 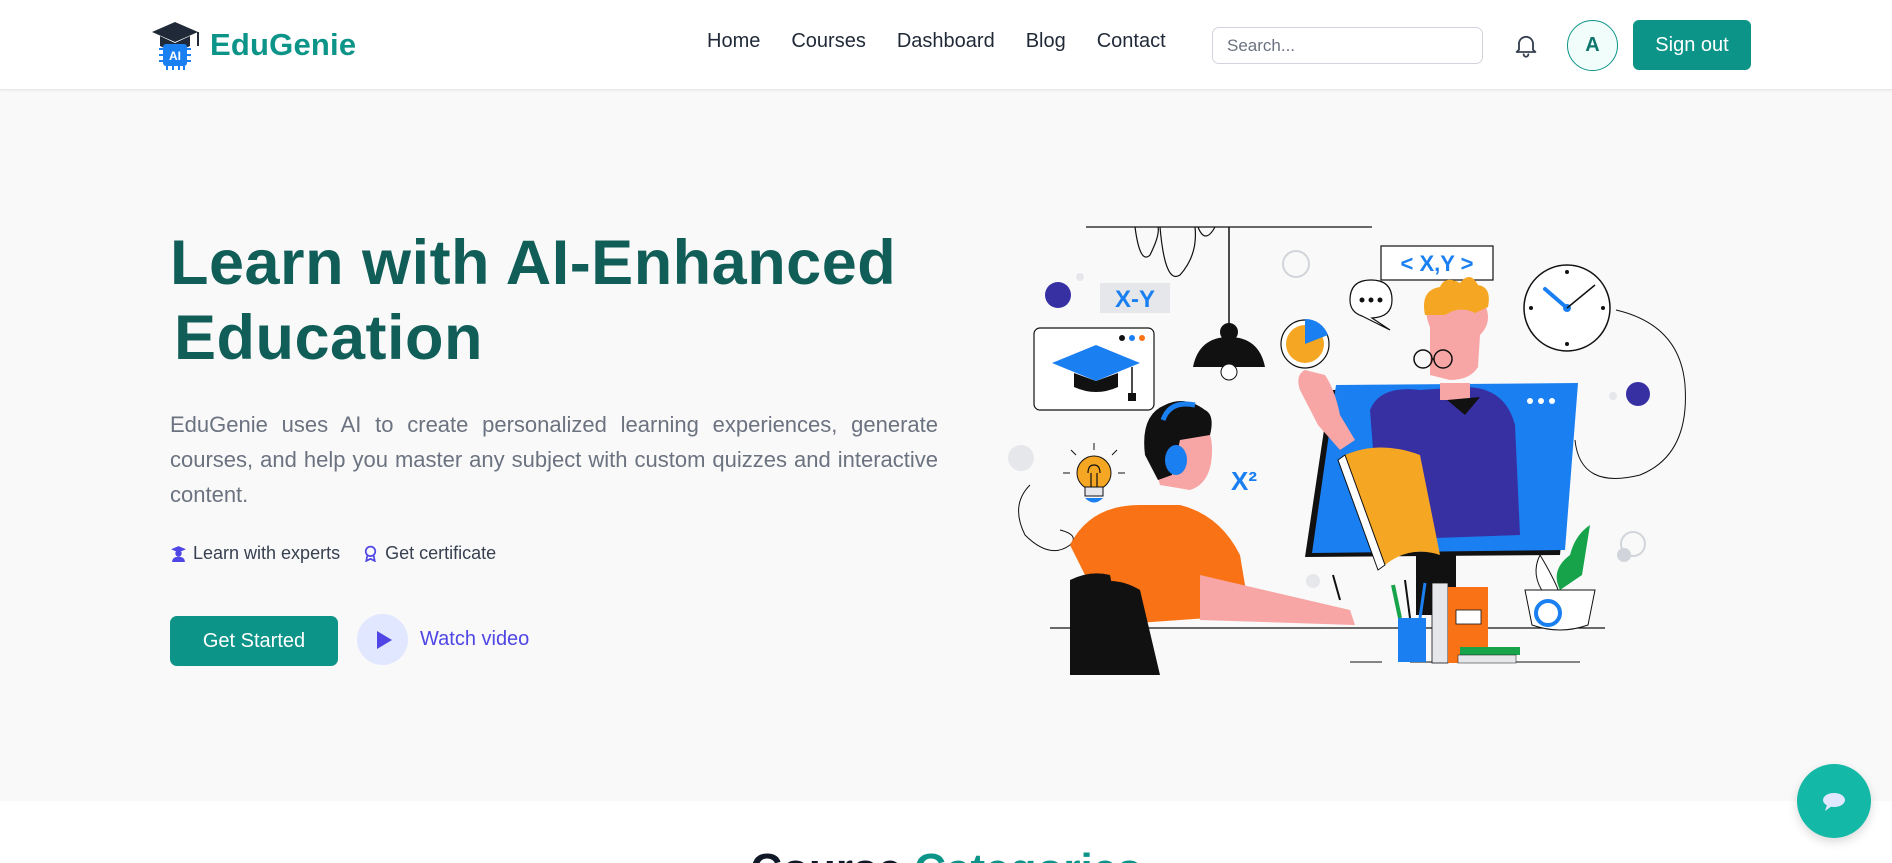 What do you see at coordinates (283, 44) in the screenshot?
I see `brand-name: EduGenie` at bounding box center [283, 44].